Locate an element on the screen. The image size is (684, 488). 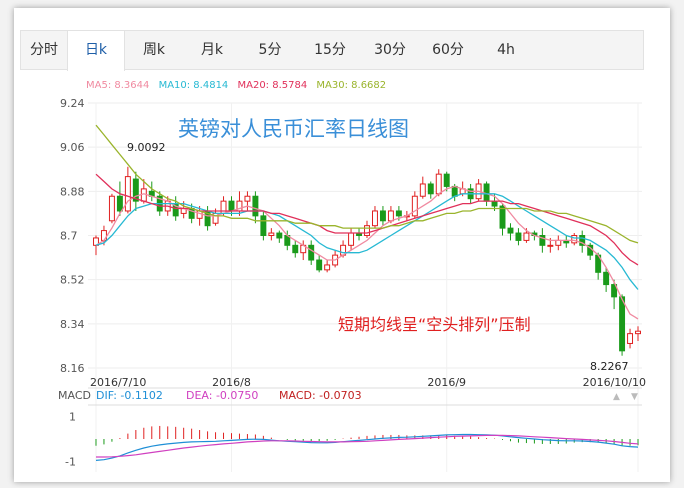
x-tick-label: 2016/10/10 is located at coordinates (614, 382).